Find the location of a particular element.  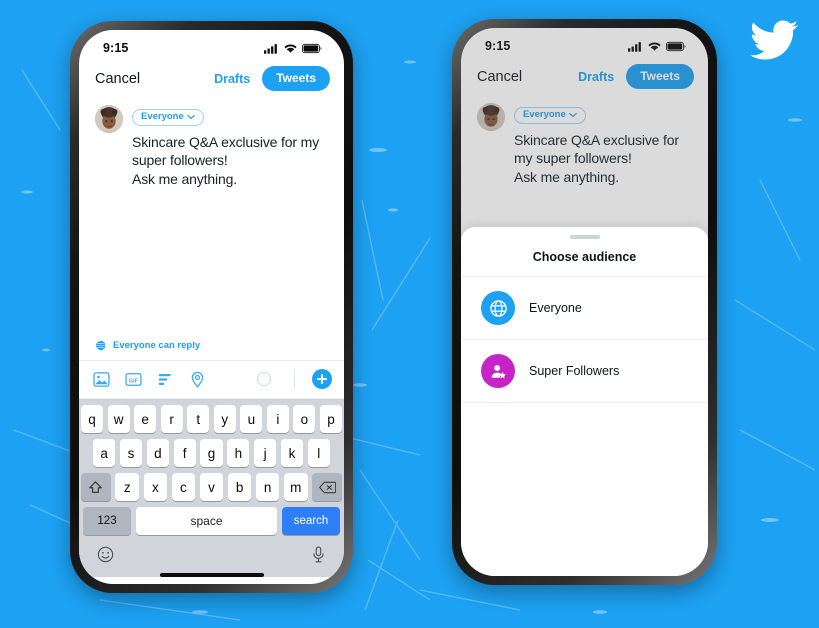

keyboard-row-2: a s d f g h j k l is located at coordinates (211, 453).